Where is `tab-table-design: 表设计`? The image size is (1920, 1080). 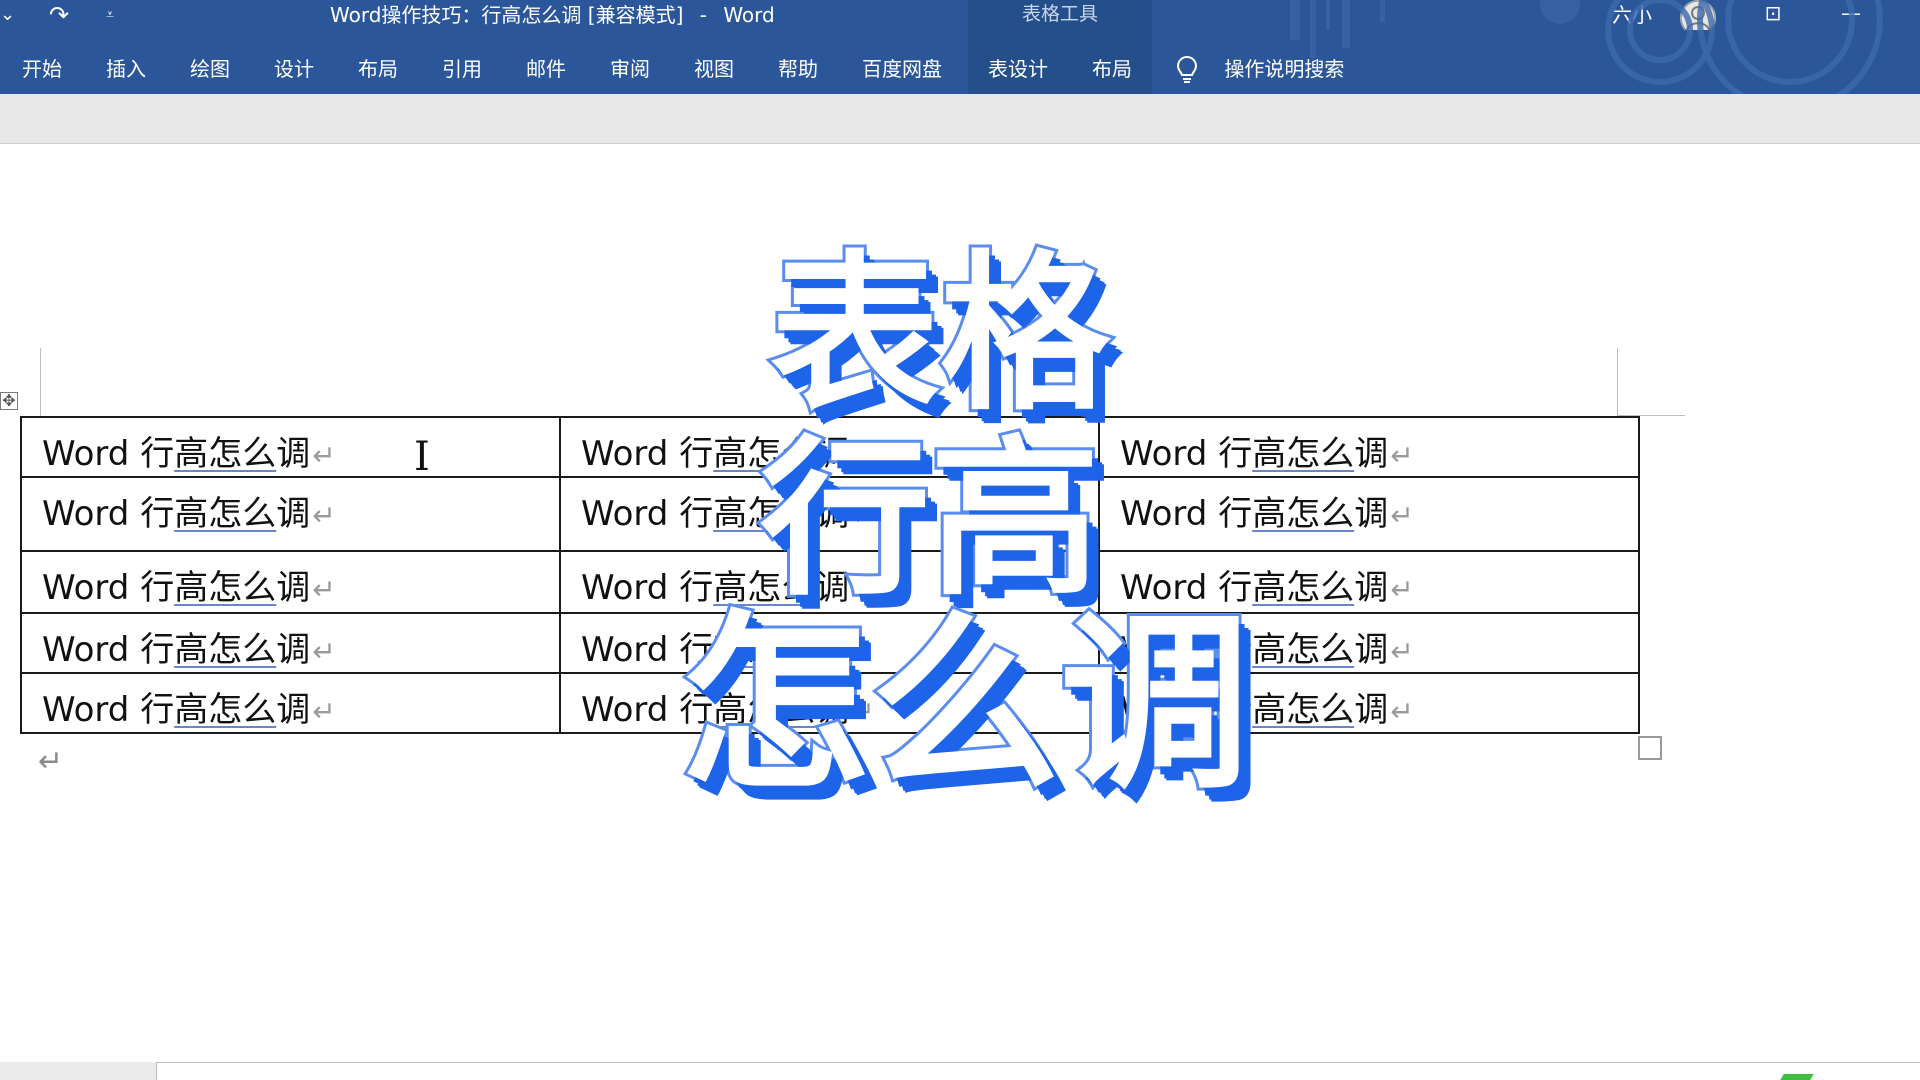 tab-table-design: 表设计 is located at coordinates (1018, 62).